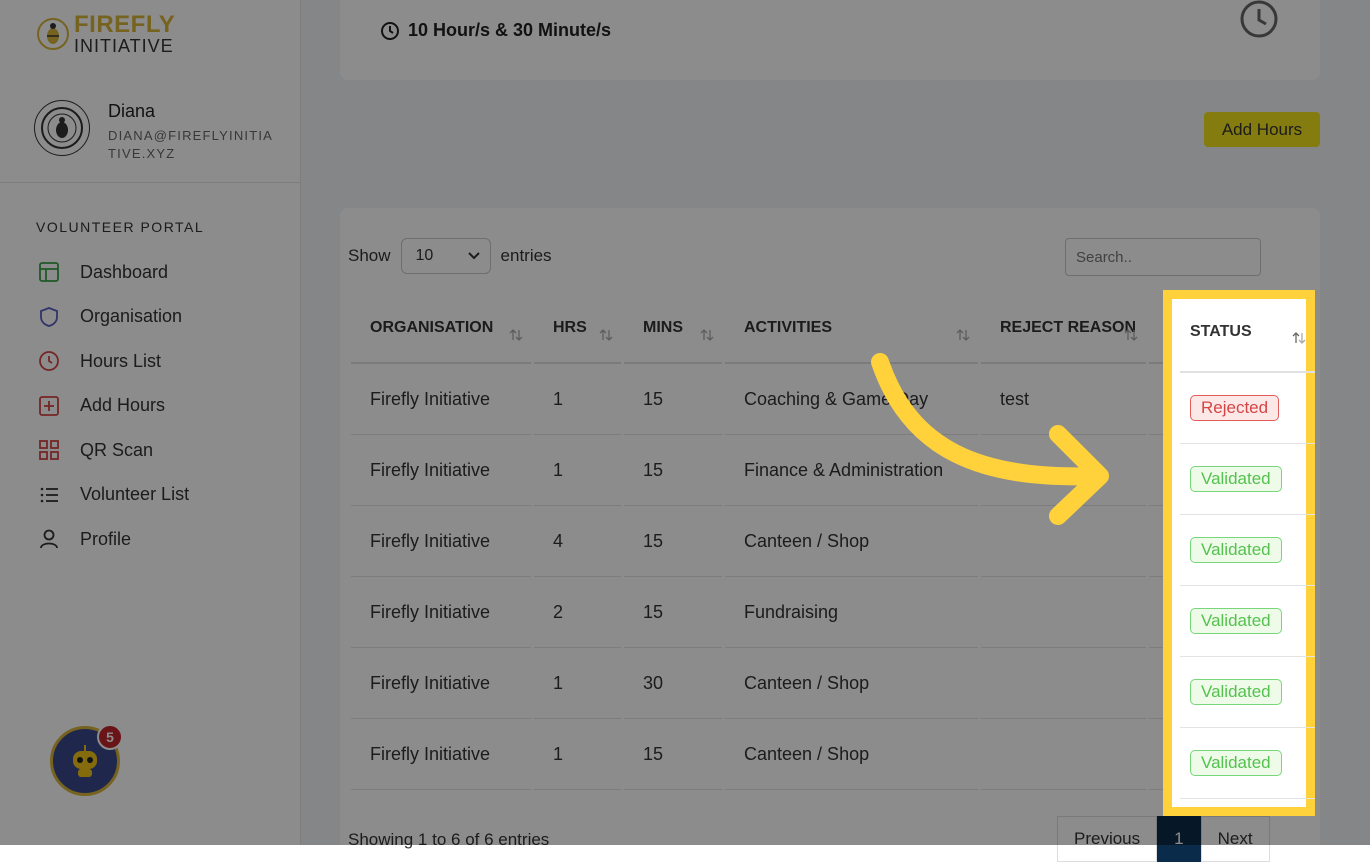 This screenshot has height=868, width=1370. What do you see at coordinates (990, 439) in the screenshot?
I see `pointer-arrow-icon` at bounding box center [990, 439].